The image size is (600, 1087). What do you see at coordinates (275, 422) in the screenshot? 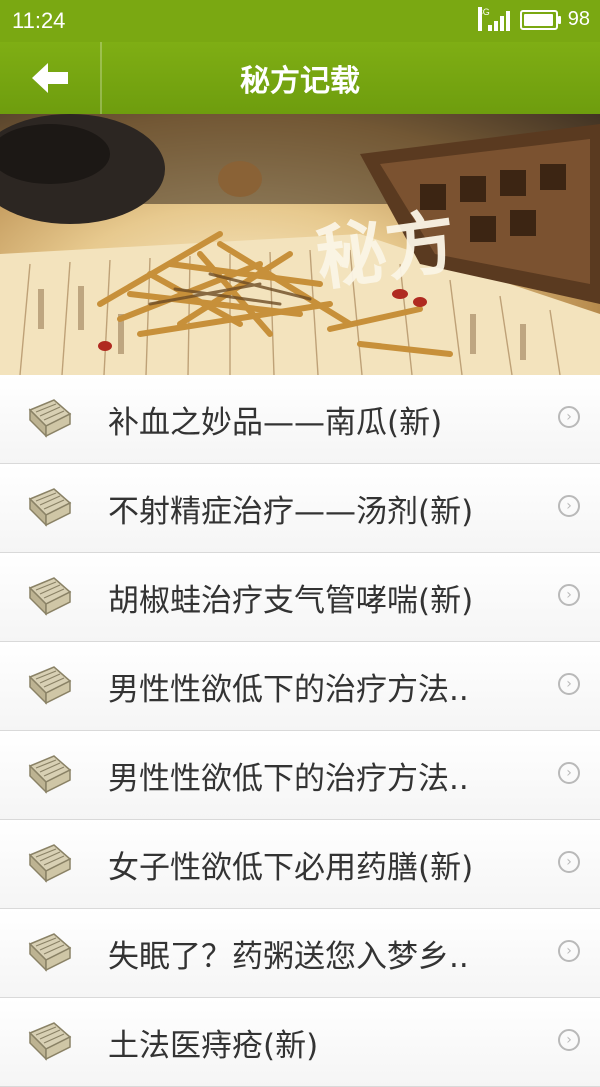
I see `list-item-title: 补血之妙品——南瓜(新)` at bounding box center [275, 422].